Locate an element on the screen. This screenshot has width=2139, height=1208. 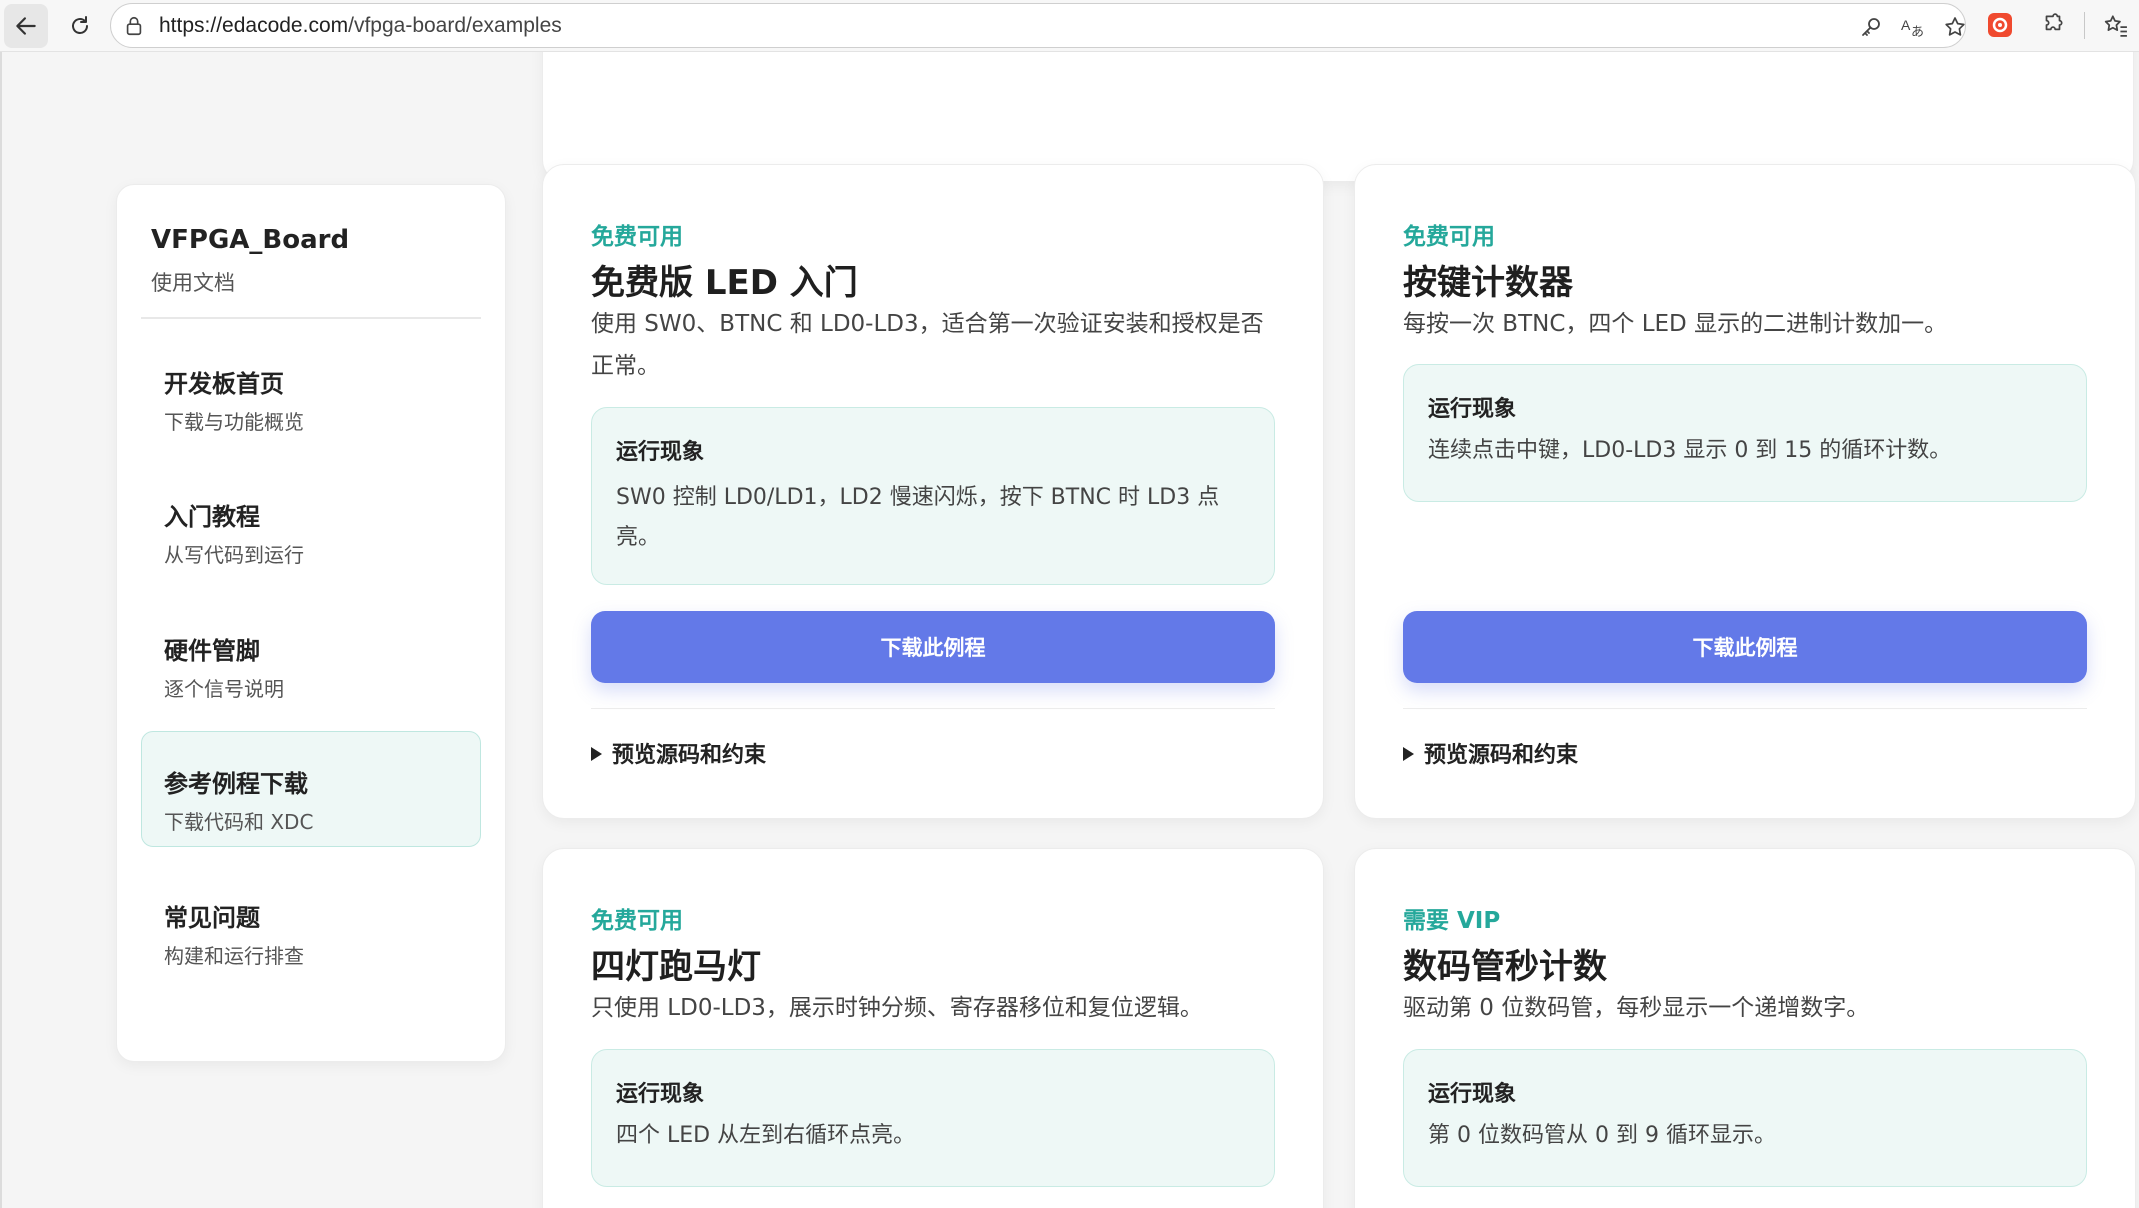
sidebar-divider is located at coordinates (311, 318).